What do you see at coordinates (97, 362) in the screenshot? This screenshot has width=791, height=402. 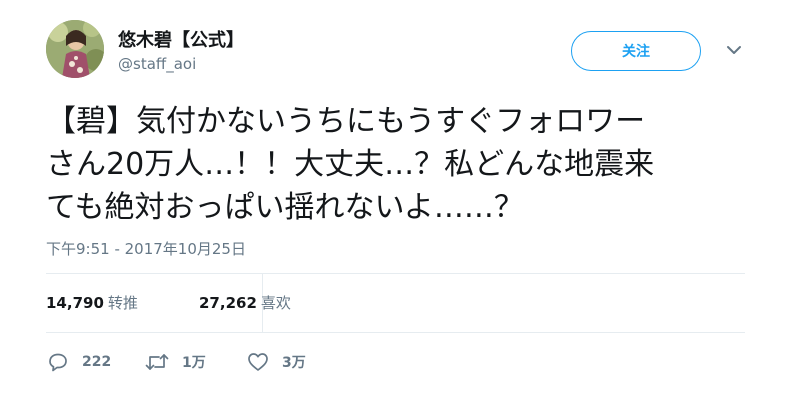 I see `reply-count: 222` at bounding box center [97, 362].